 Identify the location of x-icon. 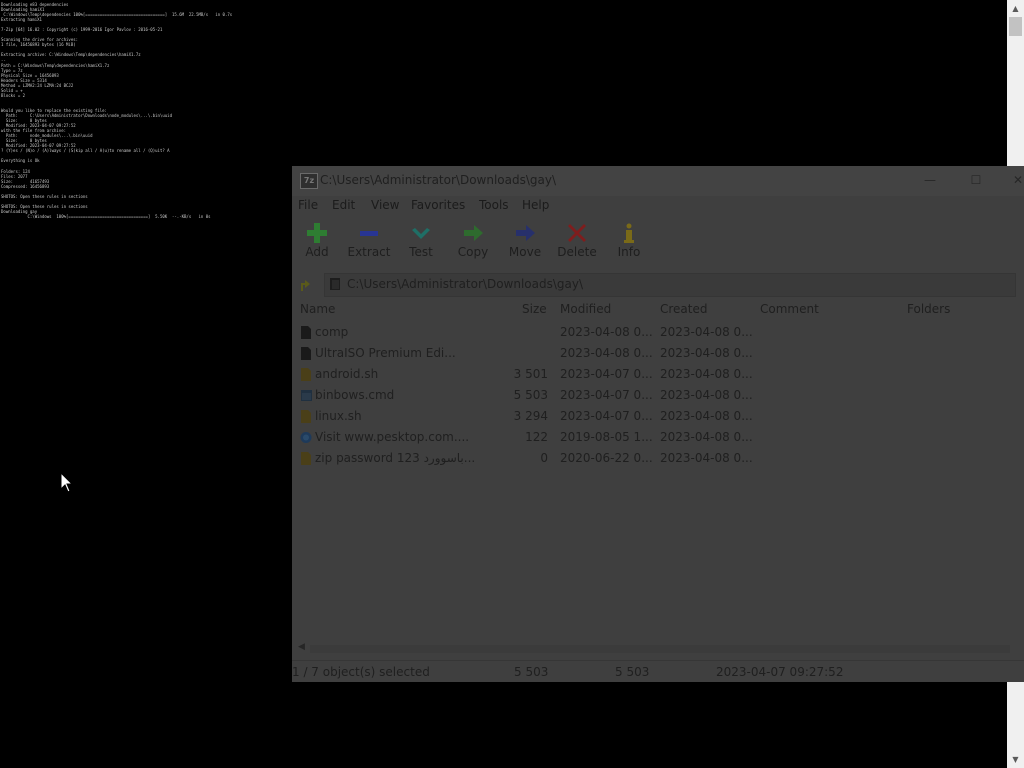
(577, 233).